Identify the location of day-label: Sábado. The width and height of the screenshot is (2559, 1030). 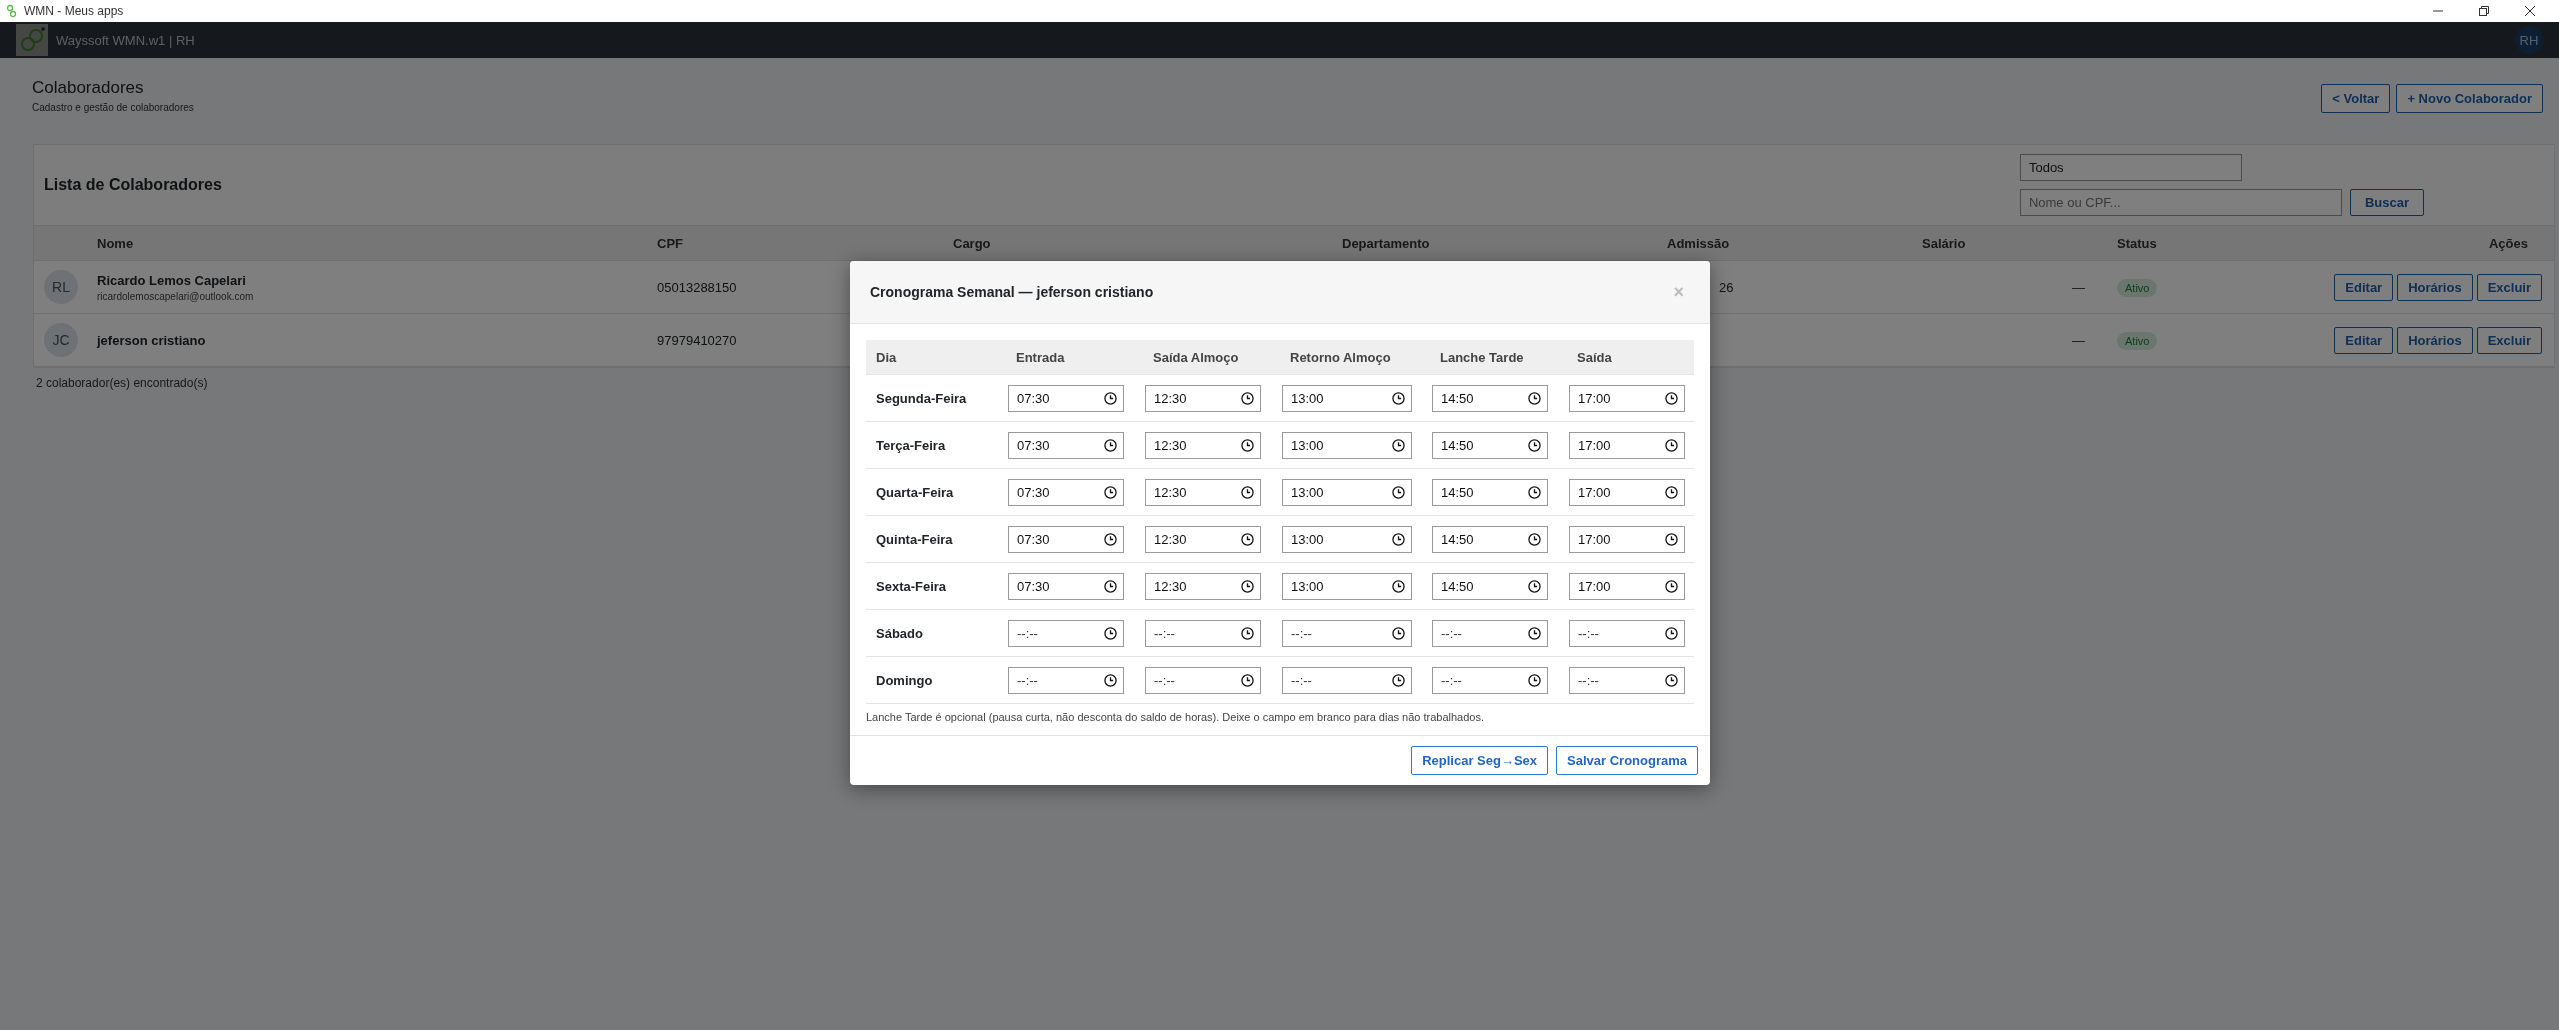
(899, 633).